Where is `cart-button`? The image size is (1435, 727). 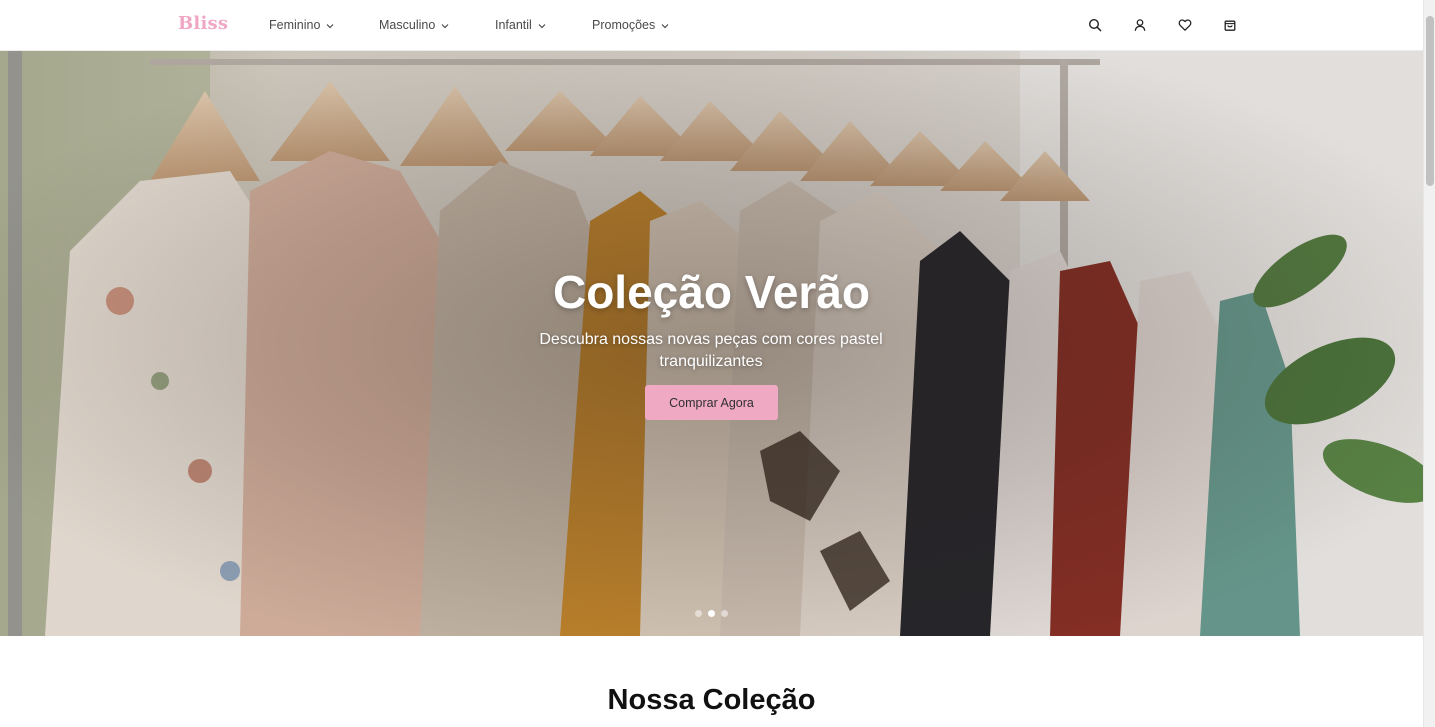
cart-button is located at coordinates (1230, 25).